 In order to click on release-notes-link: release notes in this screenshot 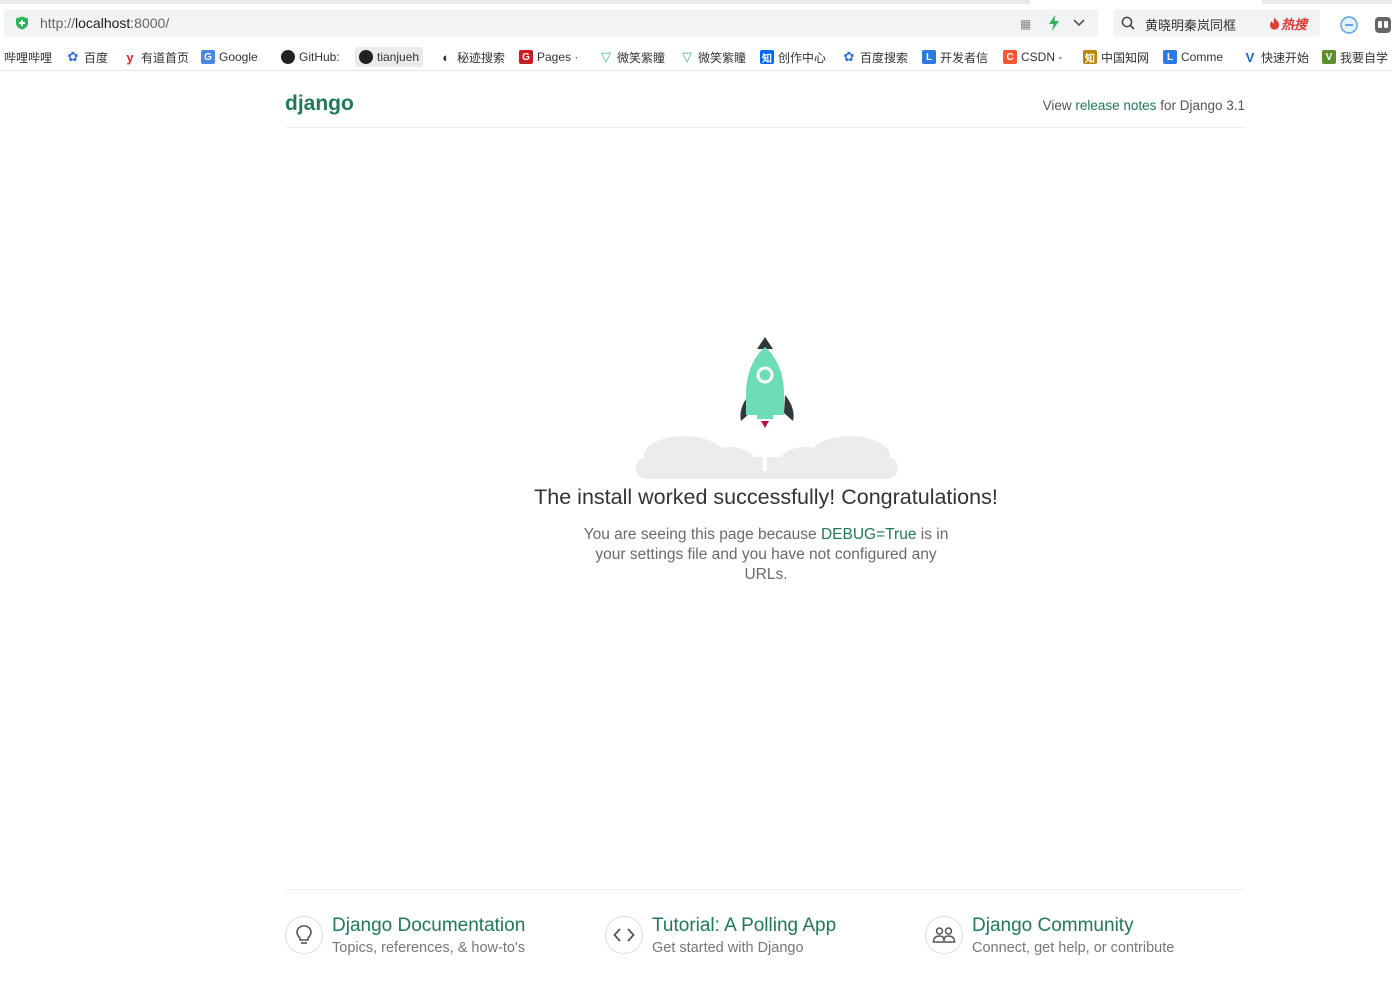, I will do `click(1115, 105)`.